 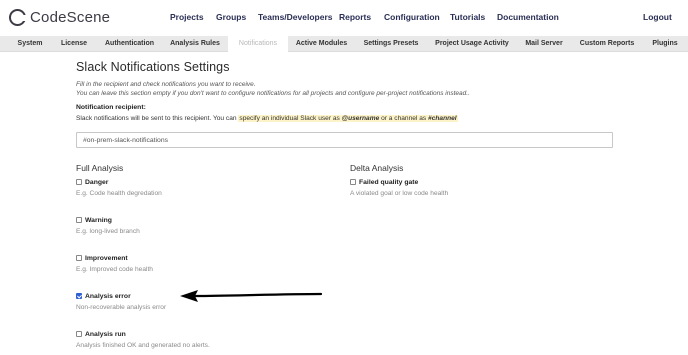 I want to click on analysis-error-toggle: Analysis error, so click(x=121, y=296).